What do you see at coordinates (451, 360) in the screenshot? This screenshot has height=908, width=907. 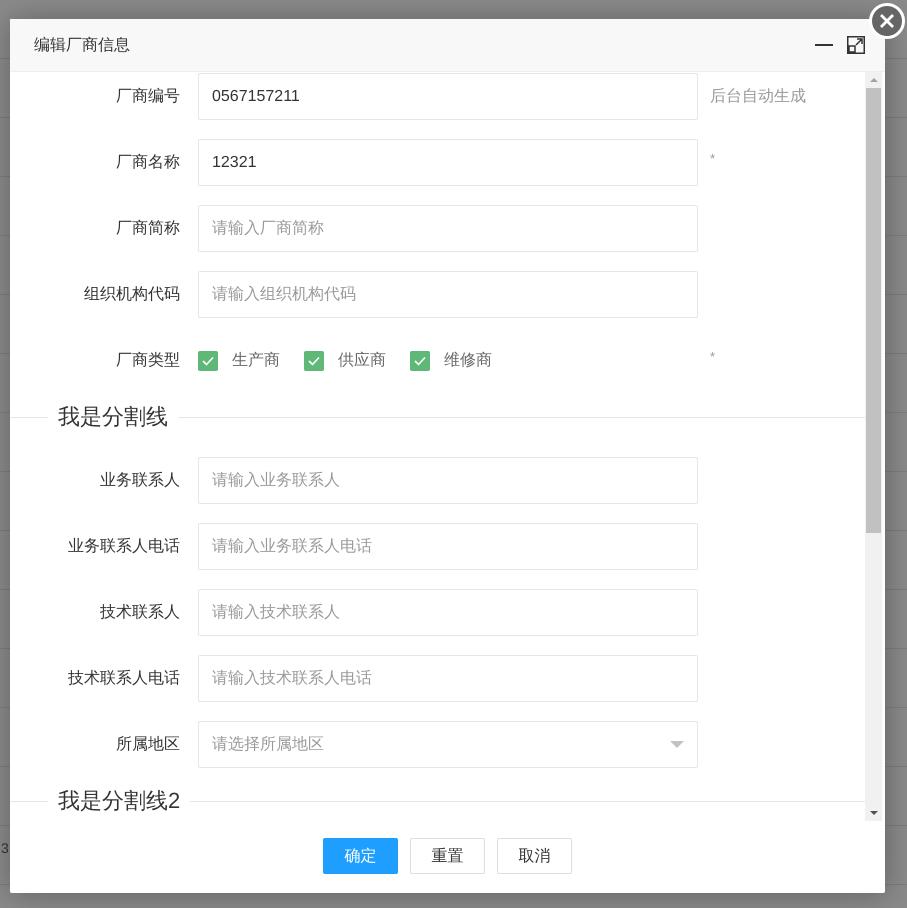 I see `checkbox: 维修商` at bounding box center [451, 360].